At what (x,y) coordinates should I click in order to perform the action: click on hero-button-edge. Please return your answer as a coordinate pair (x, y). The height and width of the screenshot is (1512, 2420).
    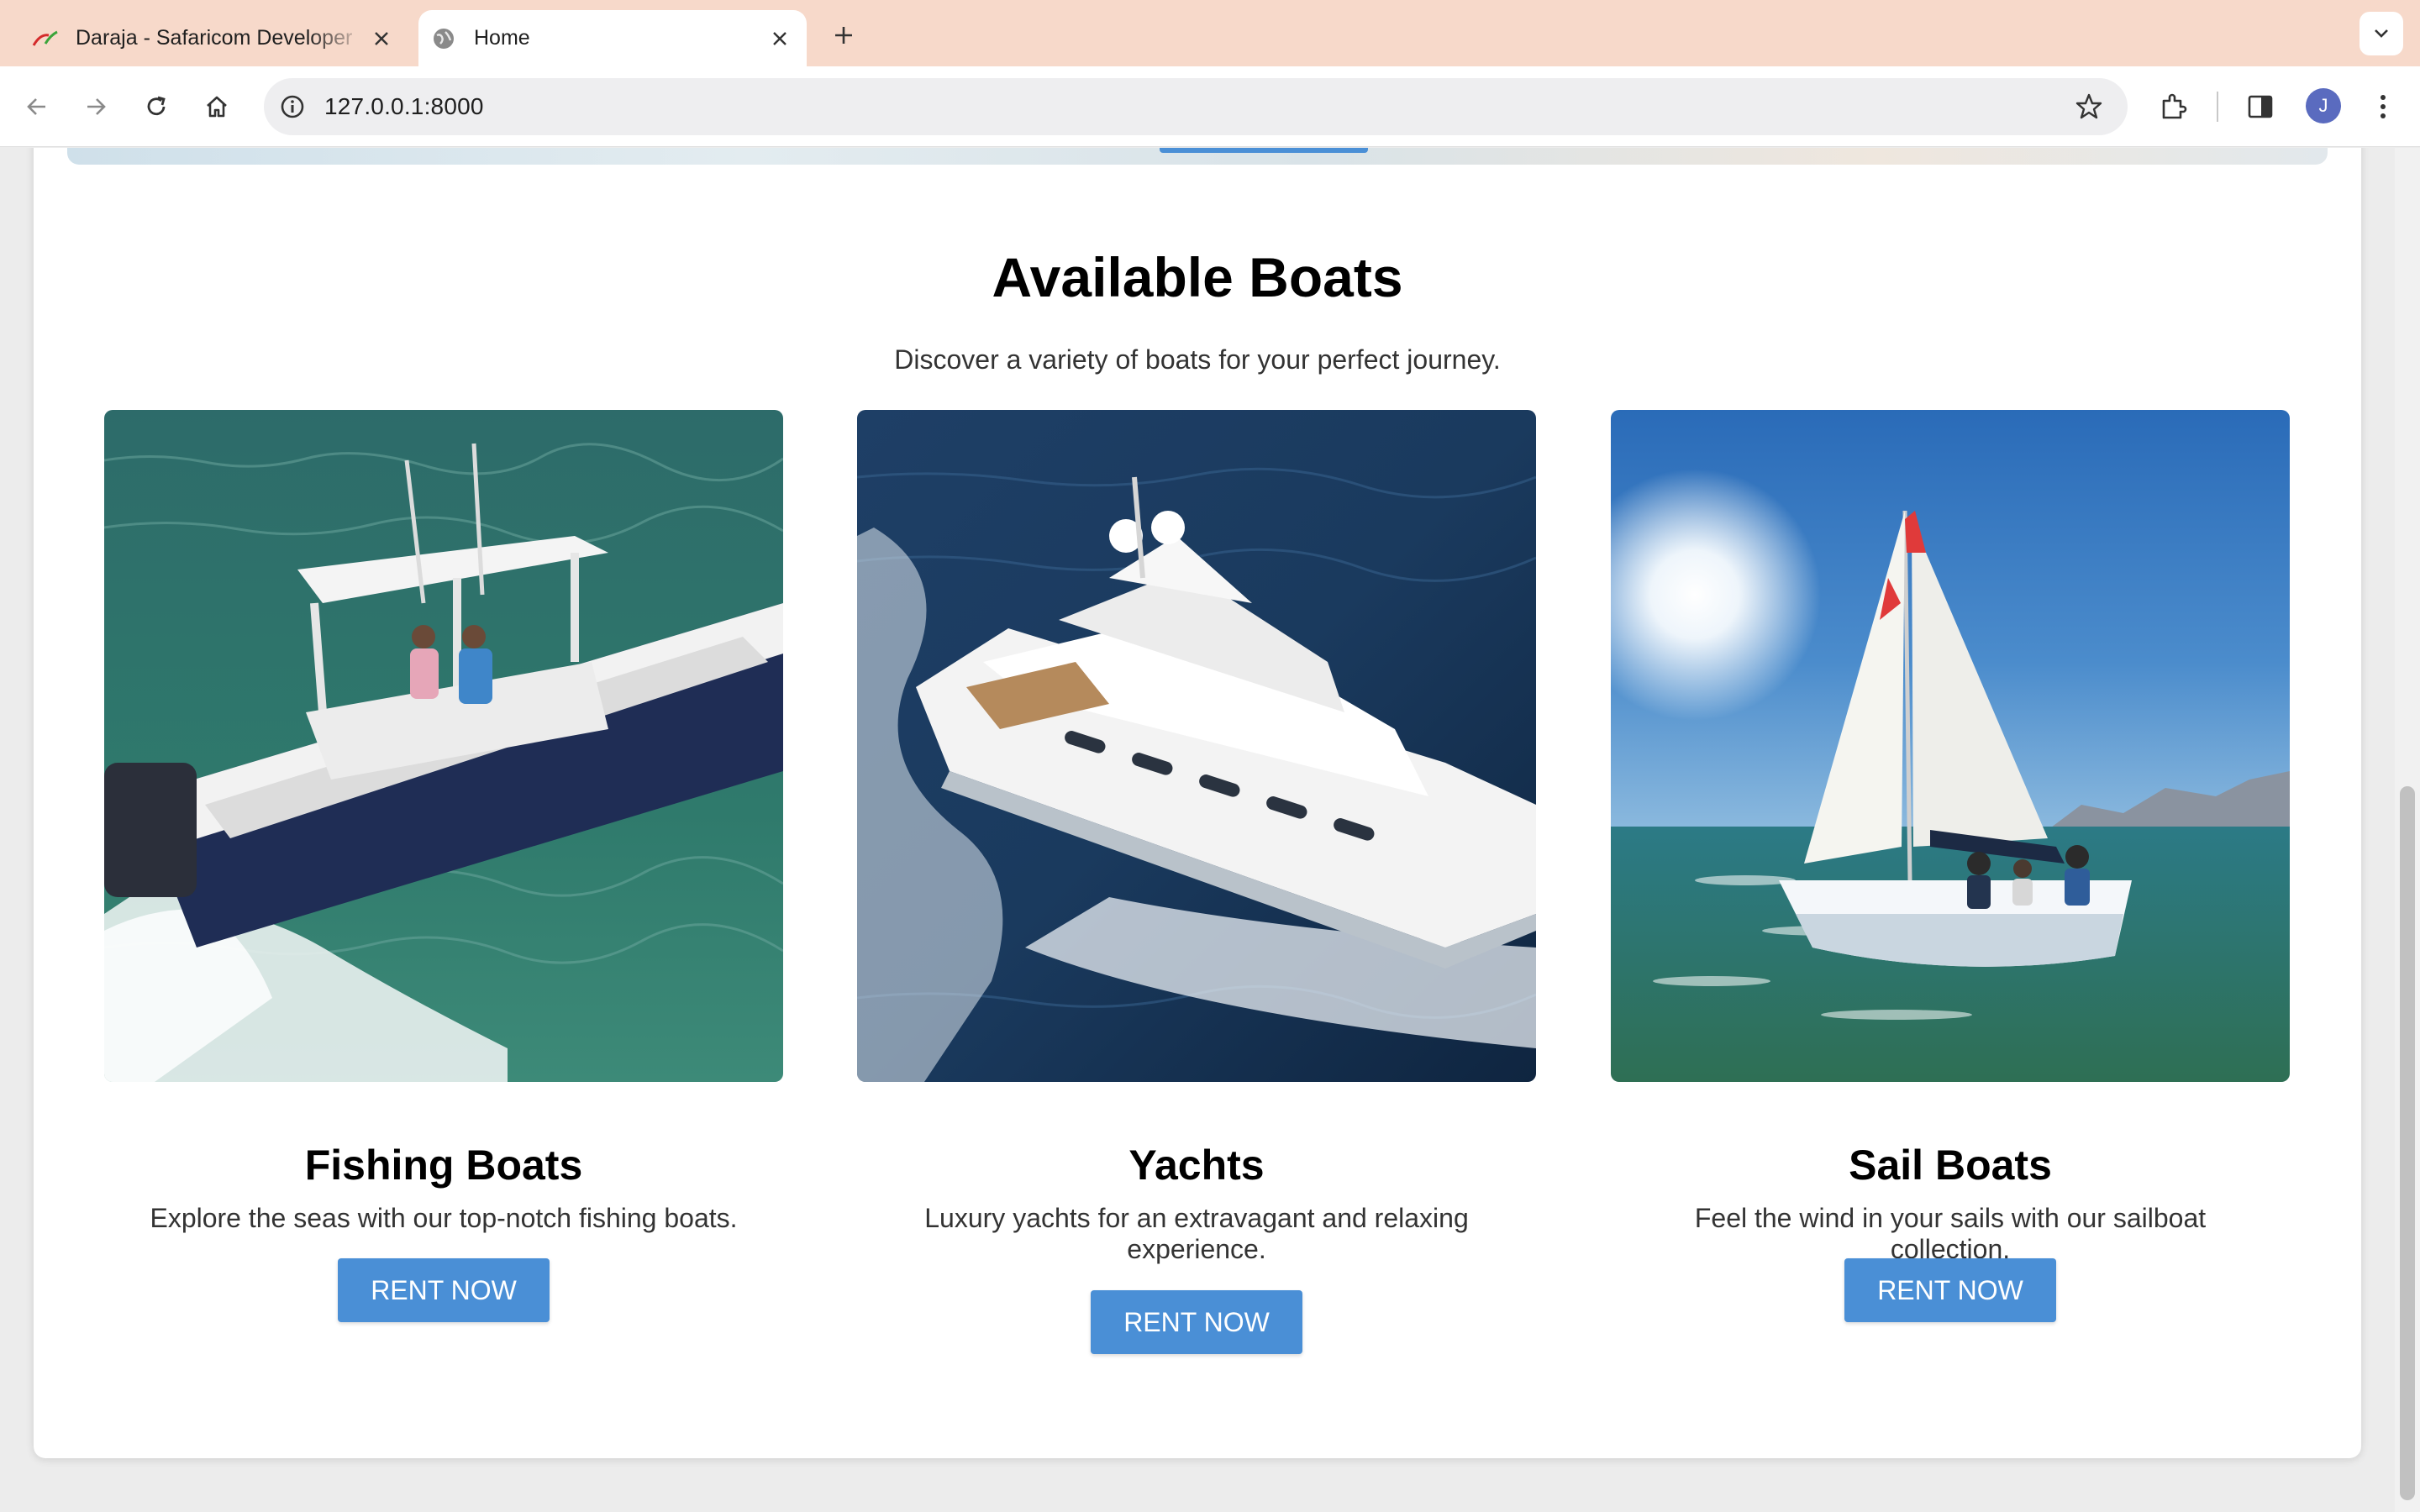
    Looking at the image, I should click on (1264, 150).